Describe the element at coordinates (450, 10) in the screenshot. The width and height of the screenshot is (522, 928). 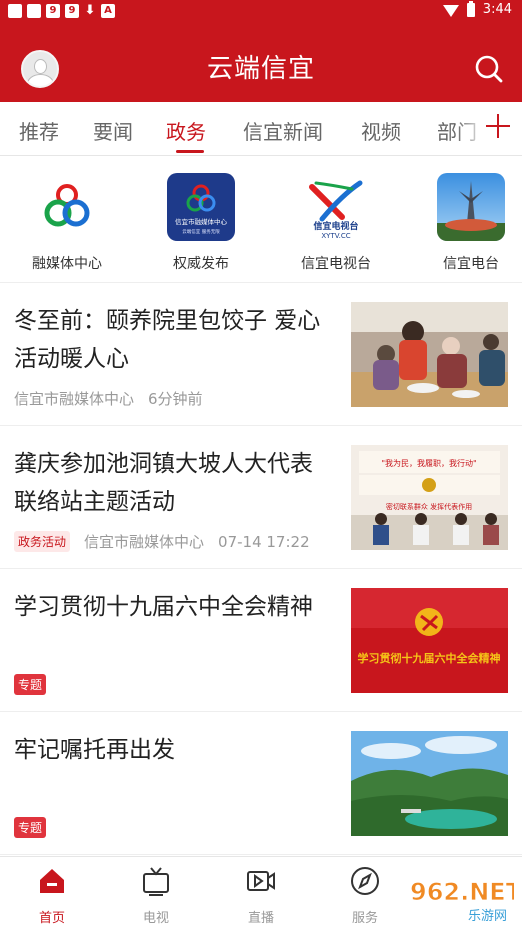
I see `wifi-icon` at that location.